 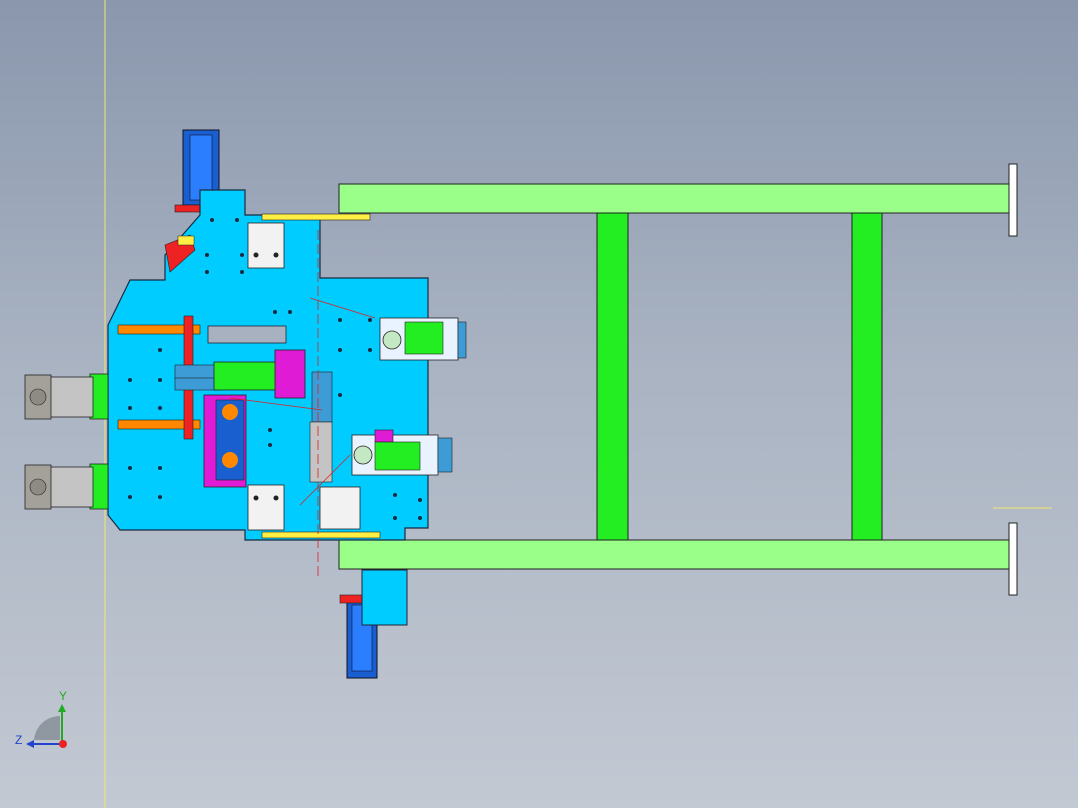 What do you see at coordinates (66, 486) in the screenshot?
I see `motor-left-lower` at bounding box center [66, 486].